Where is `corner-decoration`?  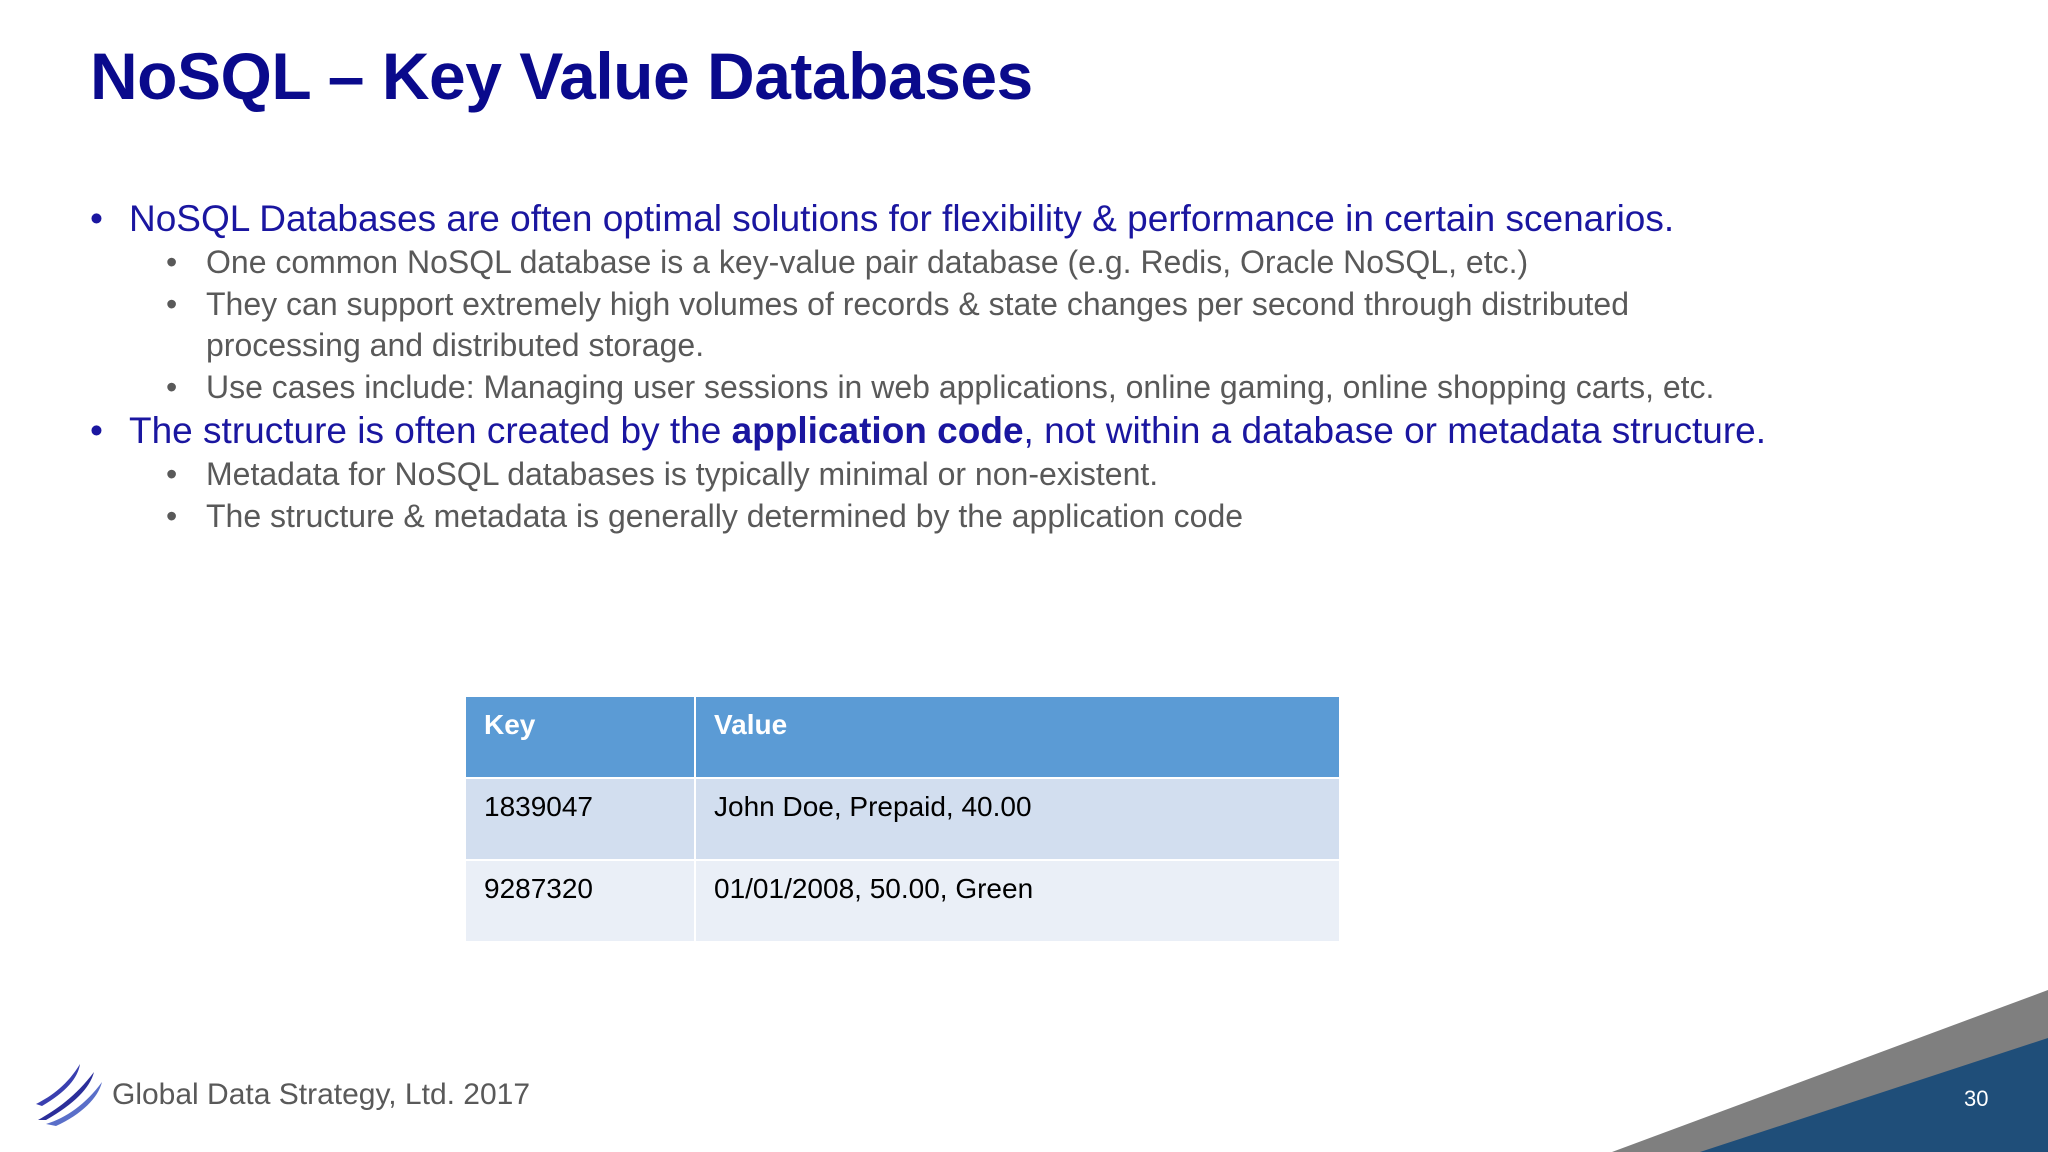
corner-decoration is located at coordinates (1830, 1071).